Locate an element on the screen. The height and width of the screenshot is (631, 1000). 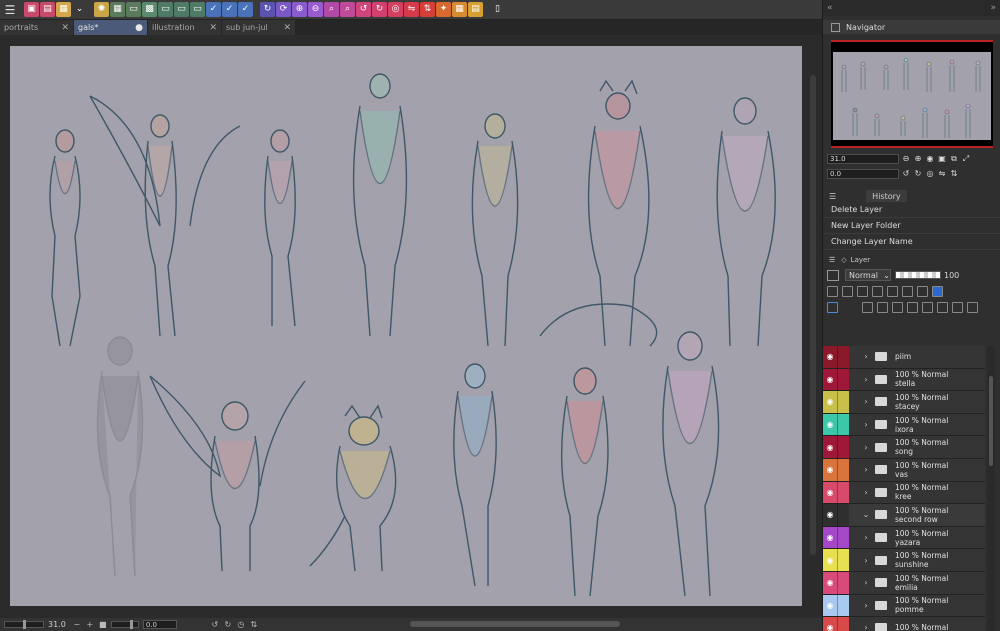
rotate-right-icon: ↻ is located at coordinates (918, 174).